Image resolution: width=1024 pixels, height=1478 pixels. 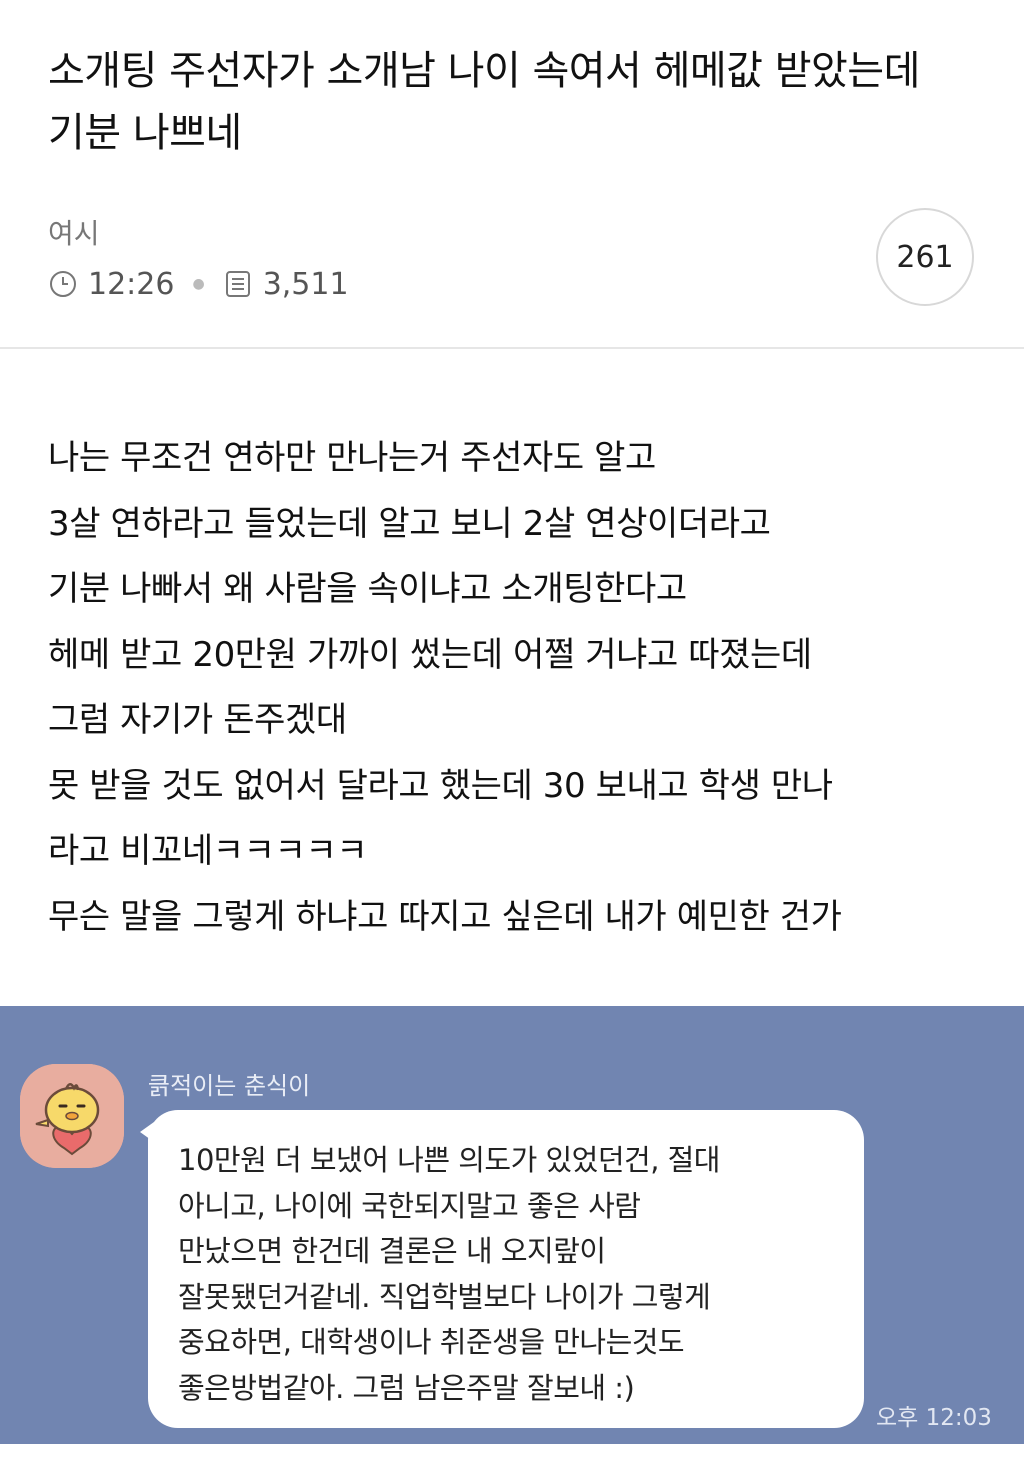 What do you see at coordinates (934, 1418) in the screenshot?
I see `chat-timestamp: 오후 12:03` at bounding box center [934, 1418].